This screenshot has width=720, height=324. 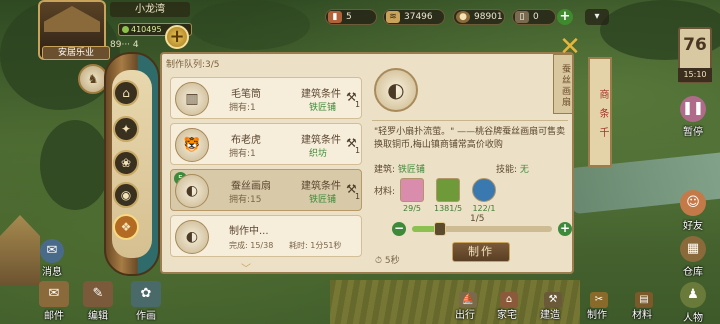 I want to click on nav-material: 材料, so click(x=642, y=313).